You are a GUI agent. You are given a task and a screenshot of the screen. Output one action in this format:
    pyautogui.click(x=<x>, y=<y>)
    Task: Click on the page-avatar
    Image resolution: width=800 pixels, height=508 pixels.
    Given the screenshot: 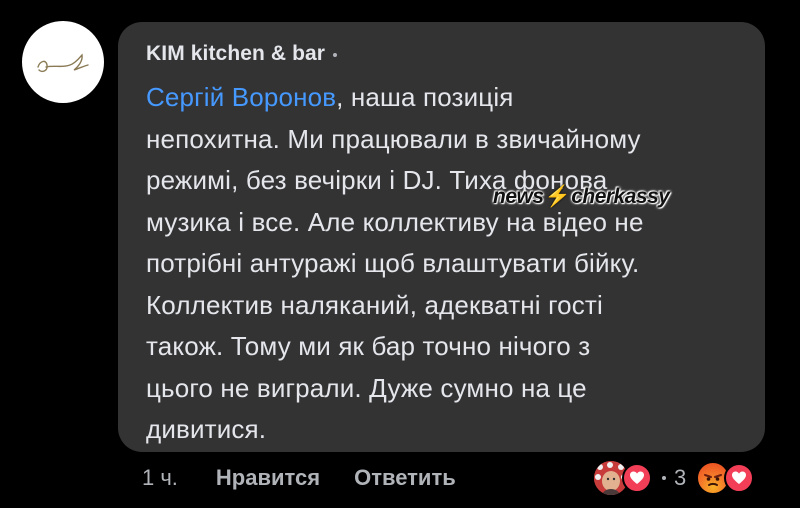 What is the action you would take?
    pyautogui.click(x=63, y=62)
    